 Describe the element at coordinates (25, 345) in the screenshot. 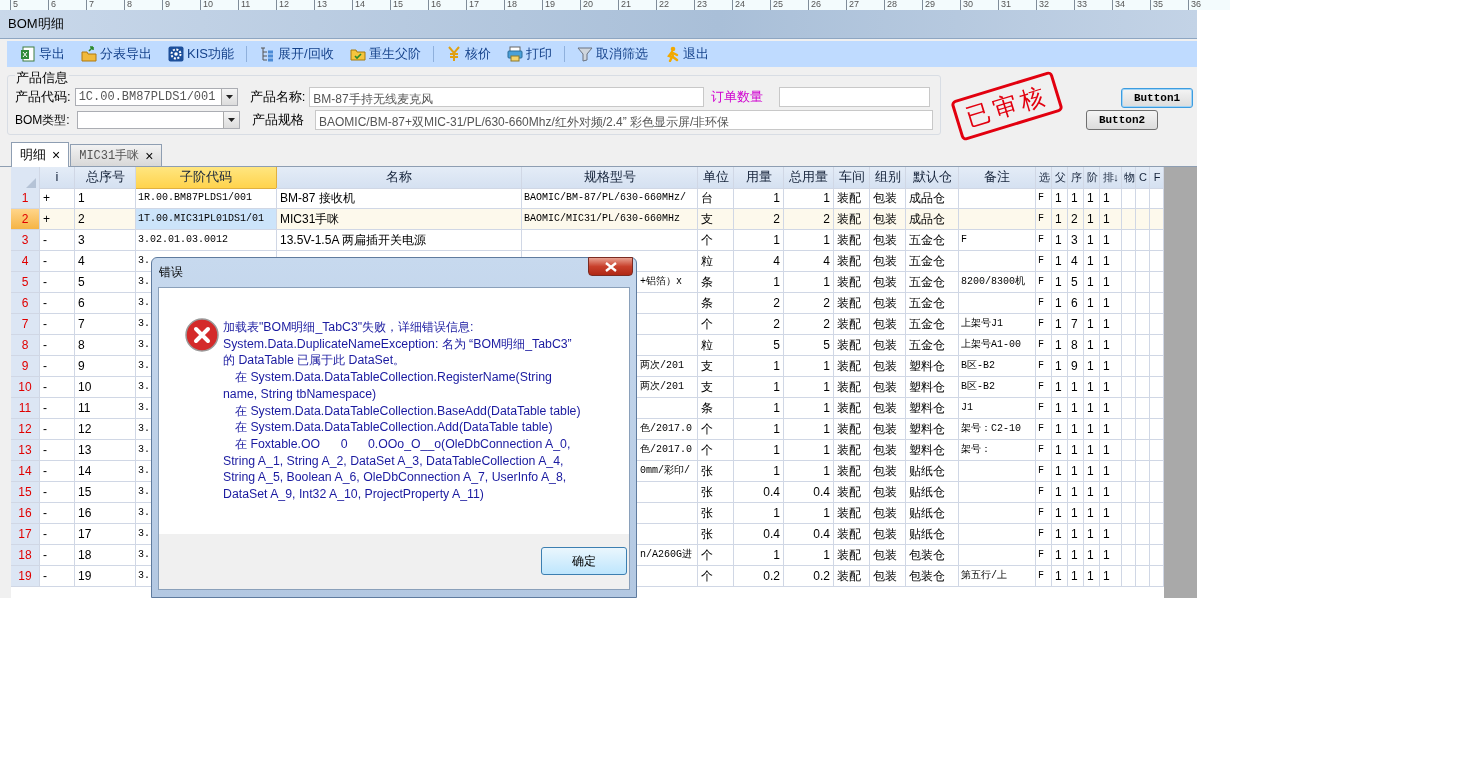

I see `row-header: 8` at that location.